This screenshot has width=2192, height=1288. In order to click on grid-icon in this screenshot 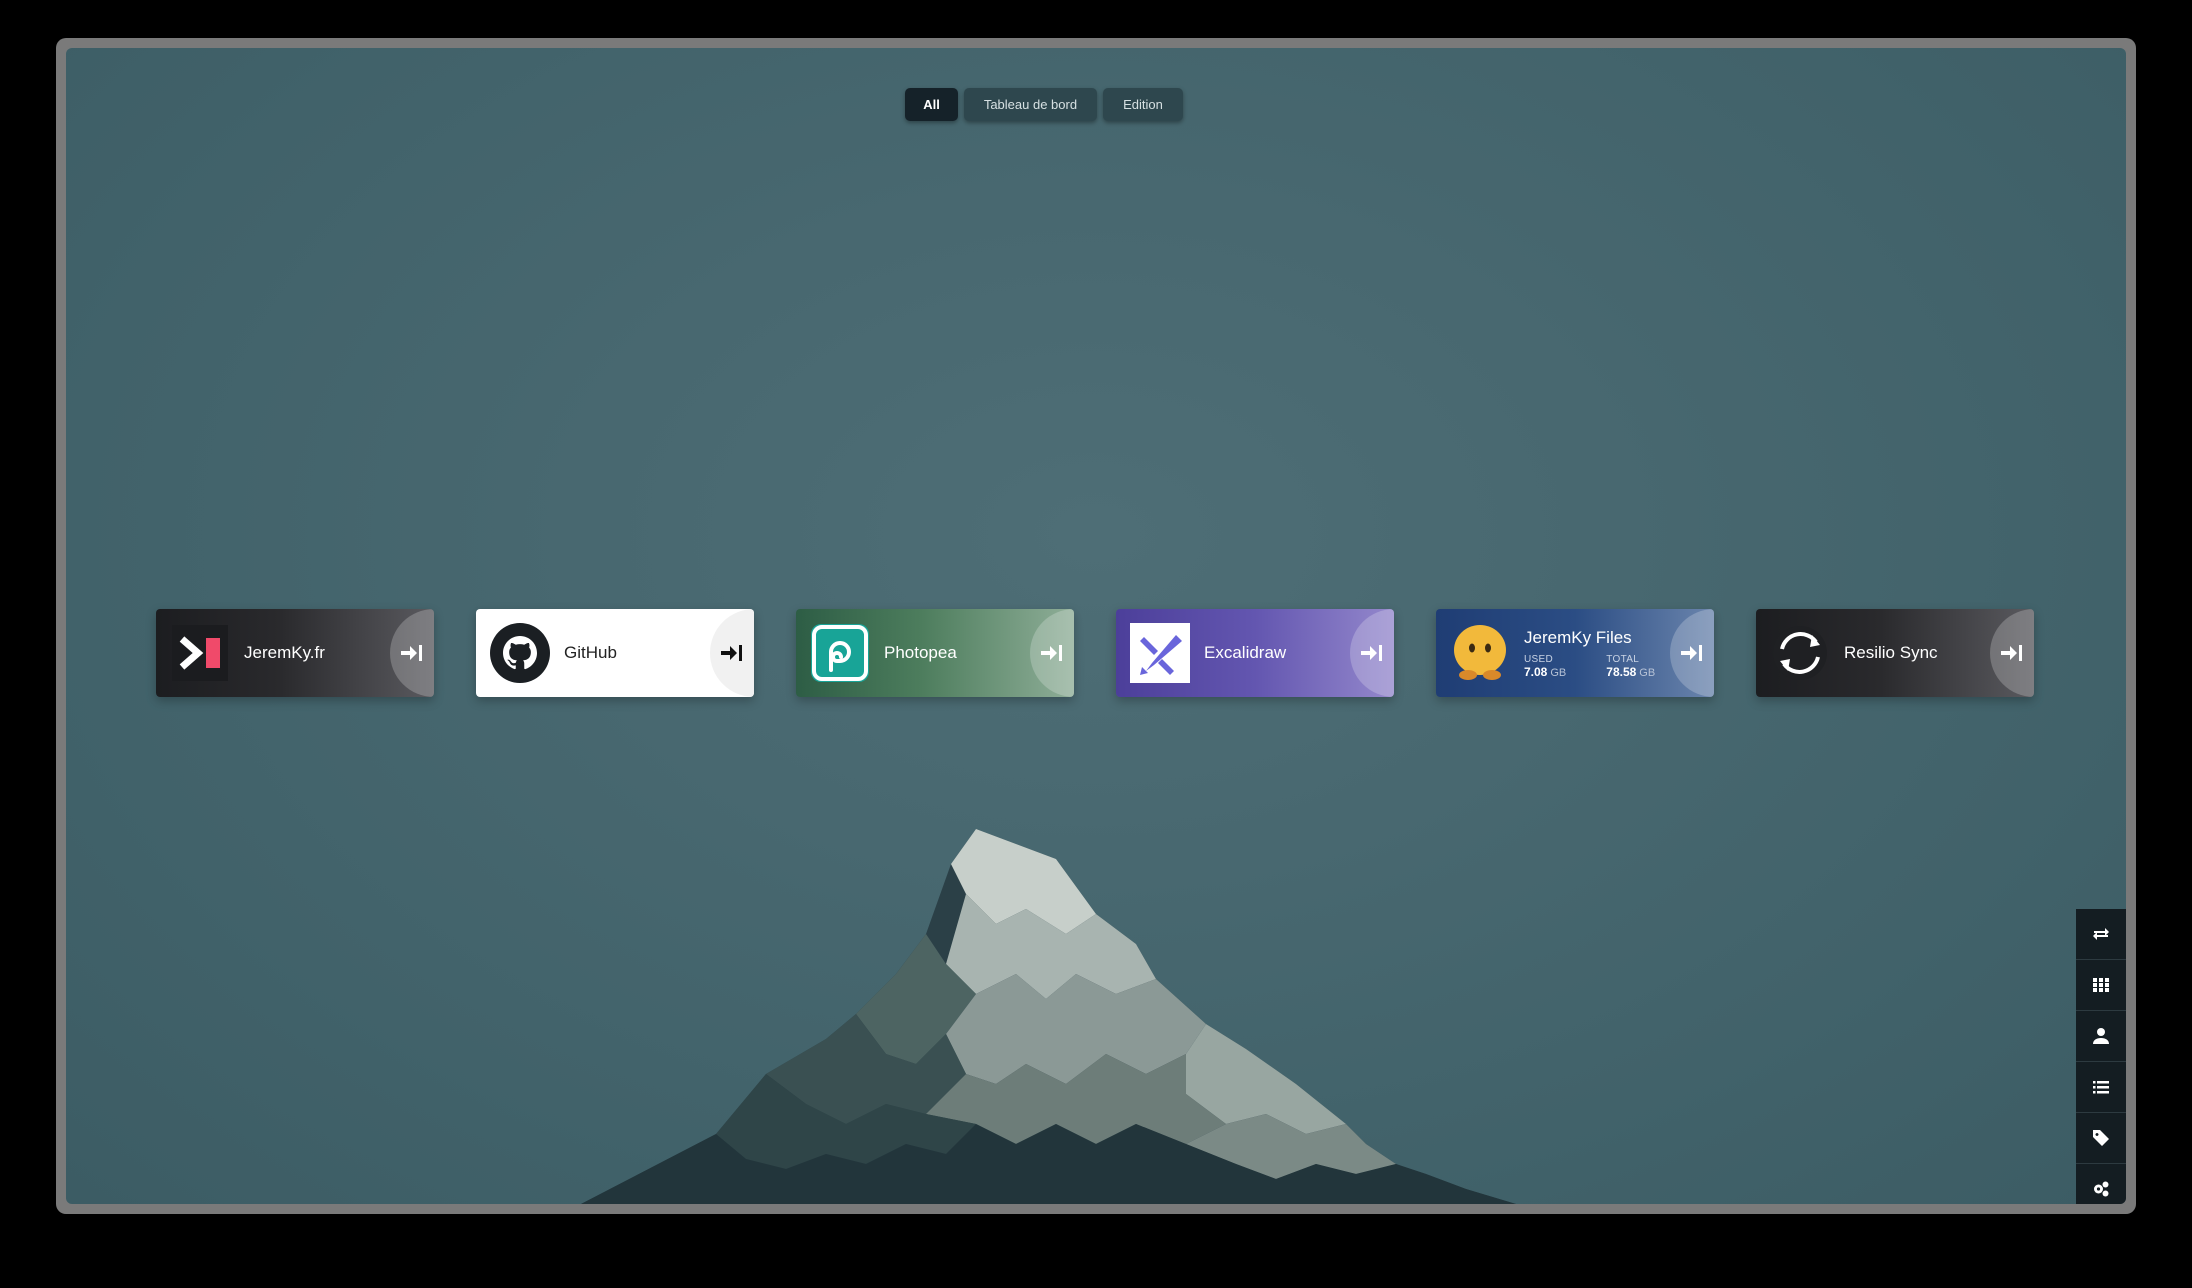, I will do `click(2101, 985)`.